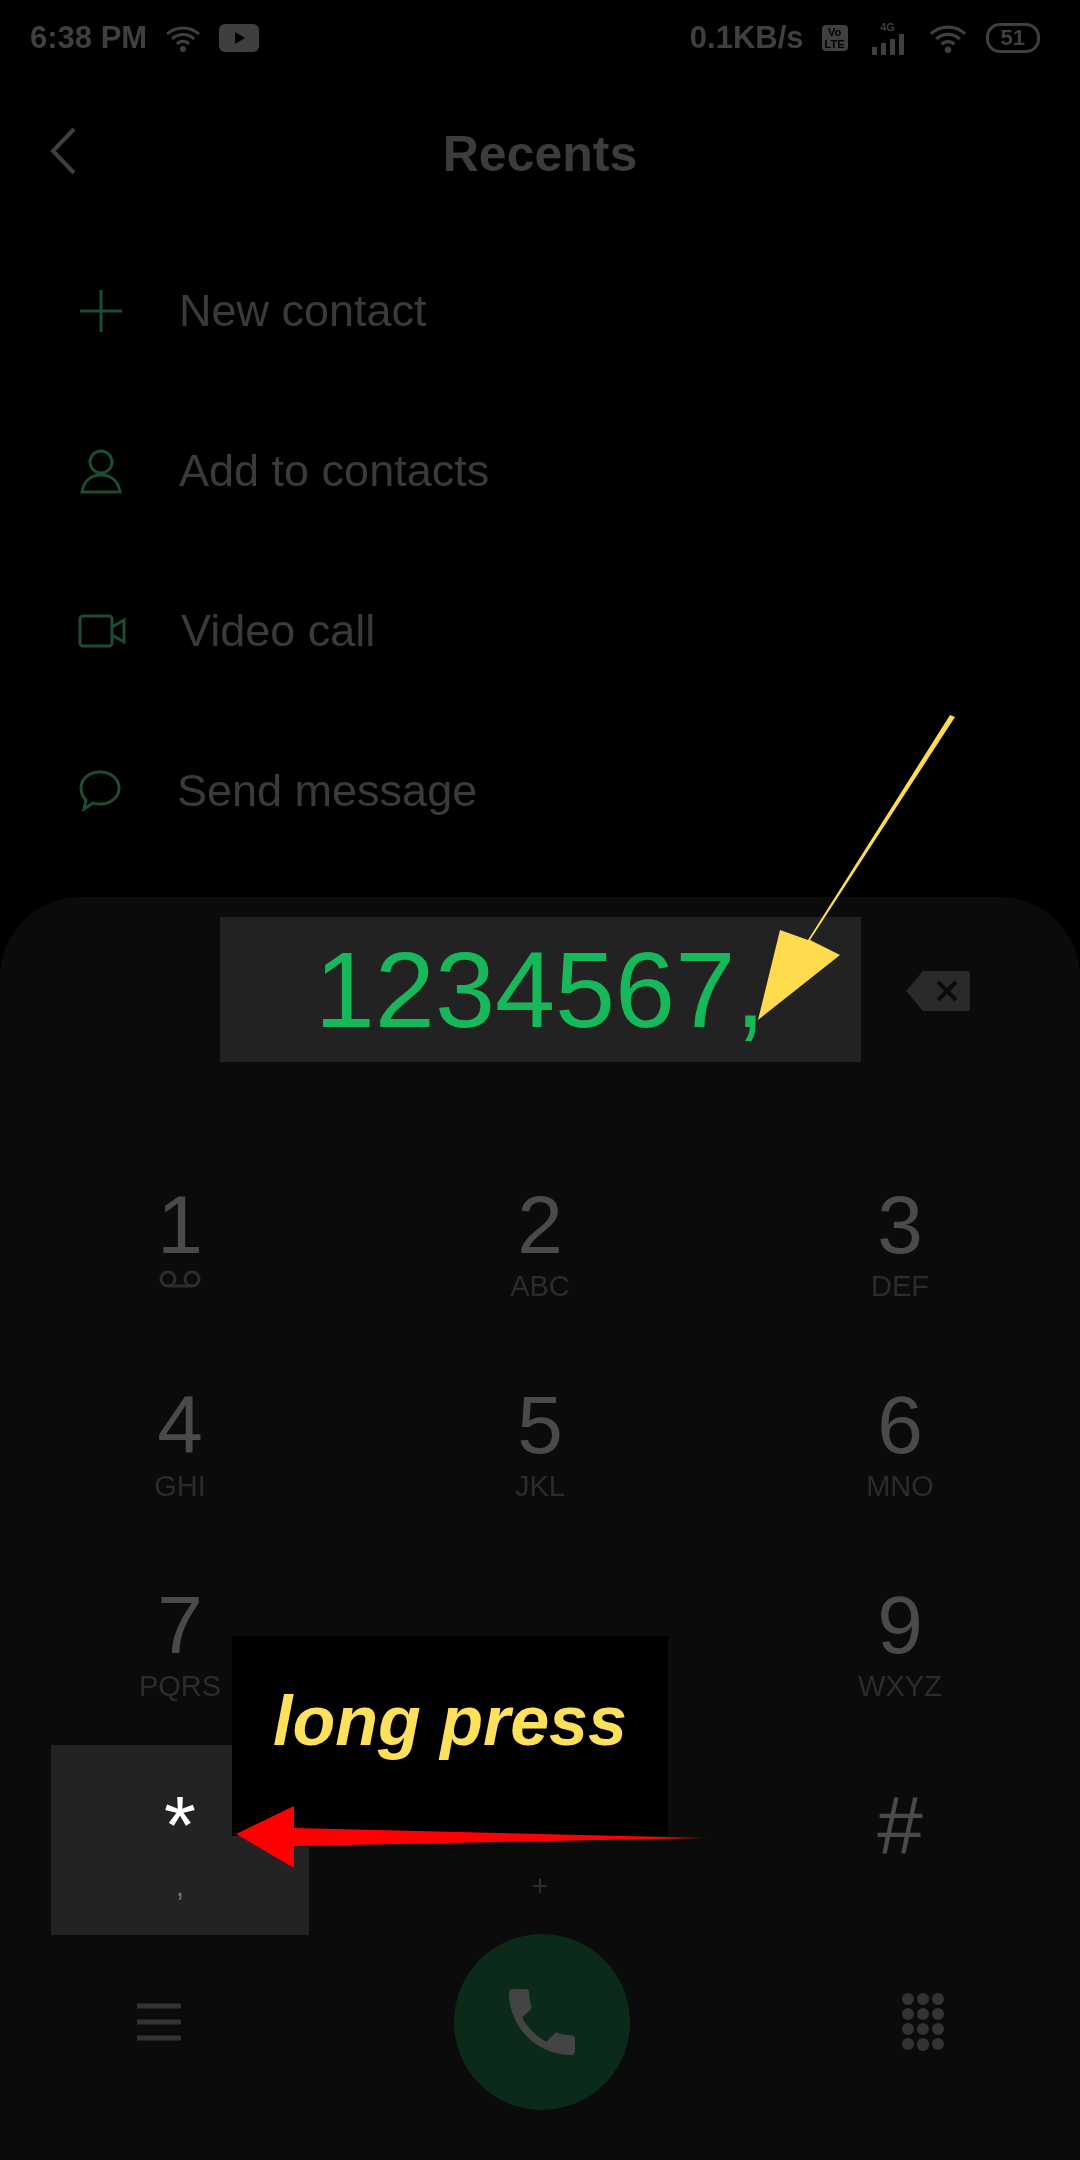 The image size is (1080, 2160). What do you see at coordinates (334, 471) in the screenshot?
I see `action-item: Add to contacts` at bounding box center [334, 471].